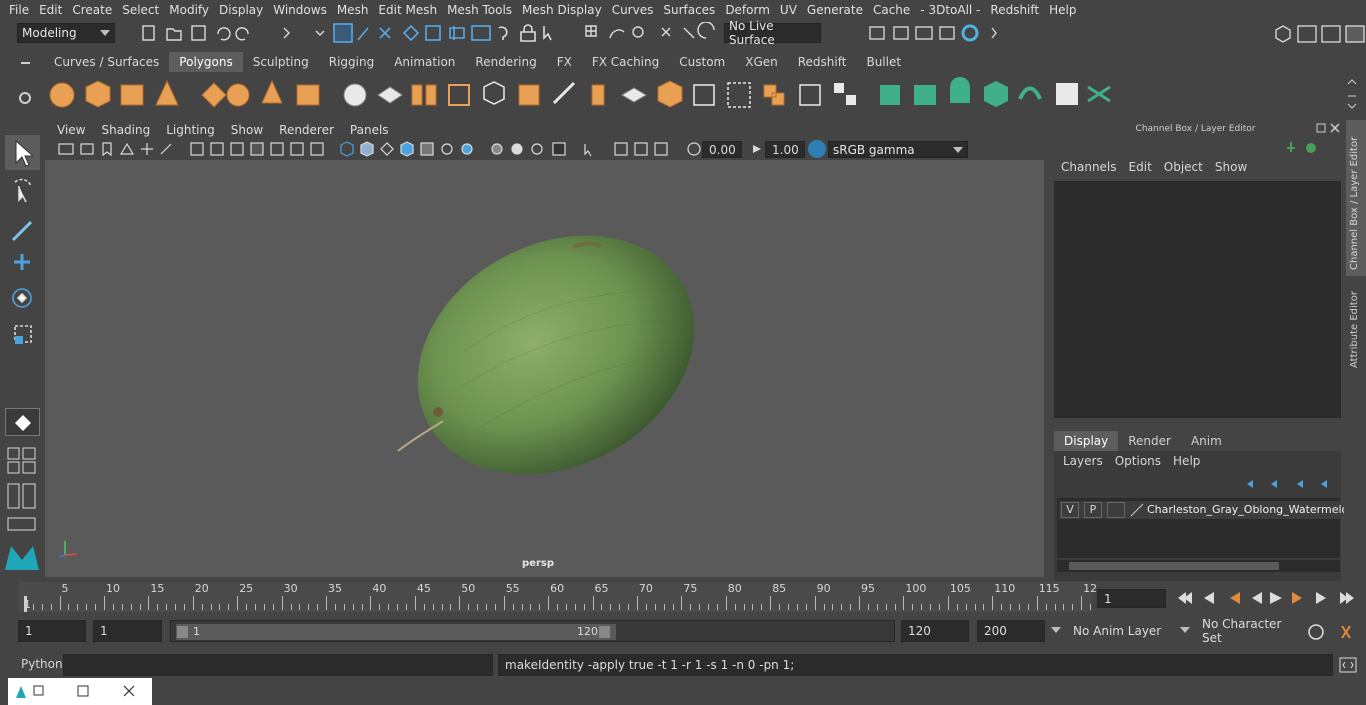 The height and width of the screenshot is (705, 1366). What do you see at coordinates (25, 63) in the screenshot?
I see `shelf-menu-icon` at bounding box center [25, 63].